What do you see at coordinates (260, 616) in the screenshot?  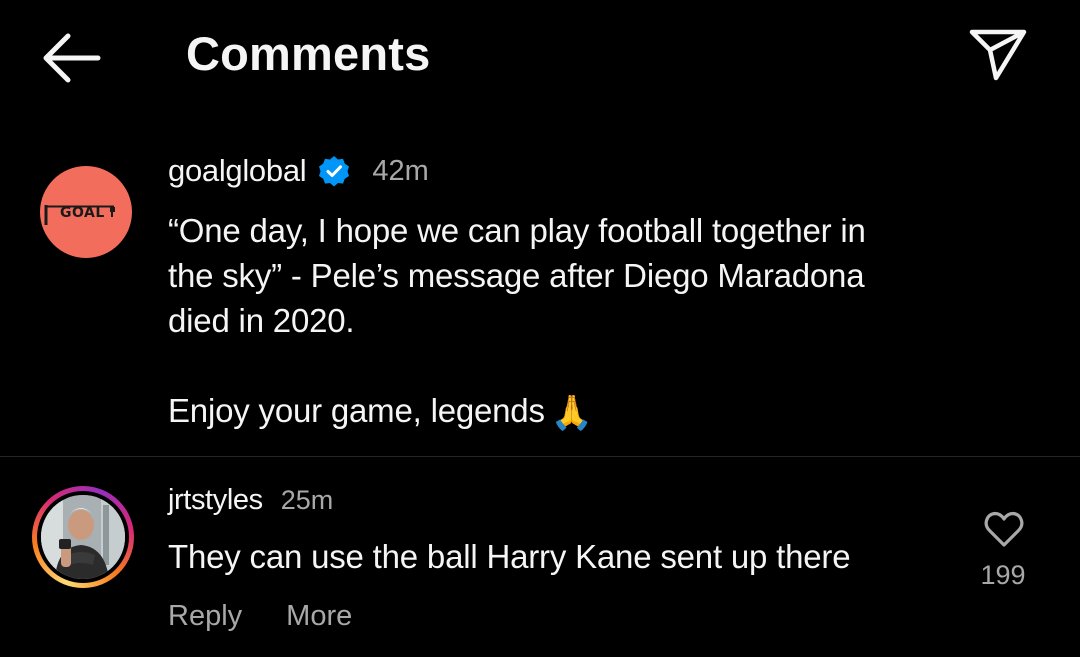 I see `comment-actions: Reply More` at bounding box center [260, 616].